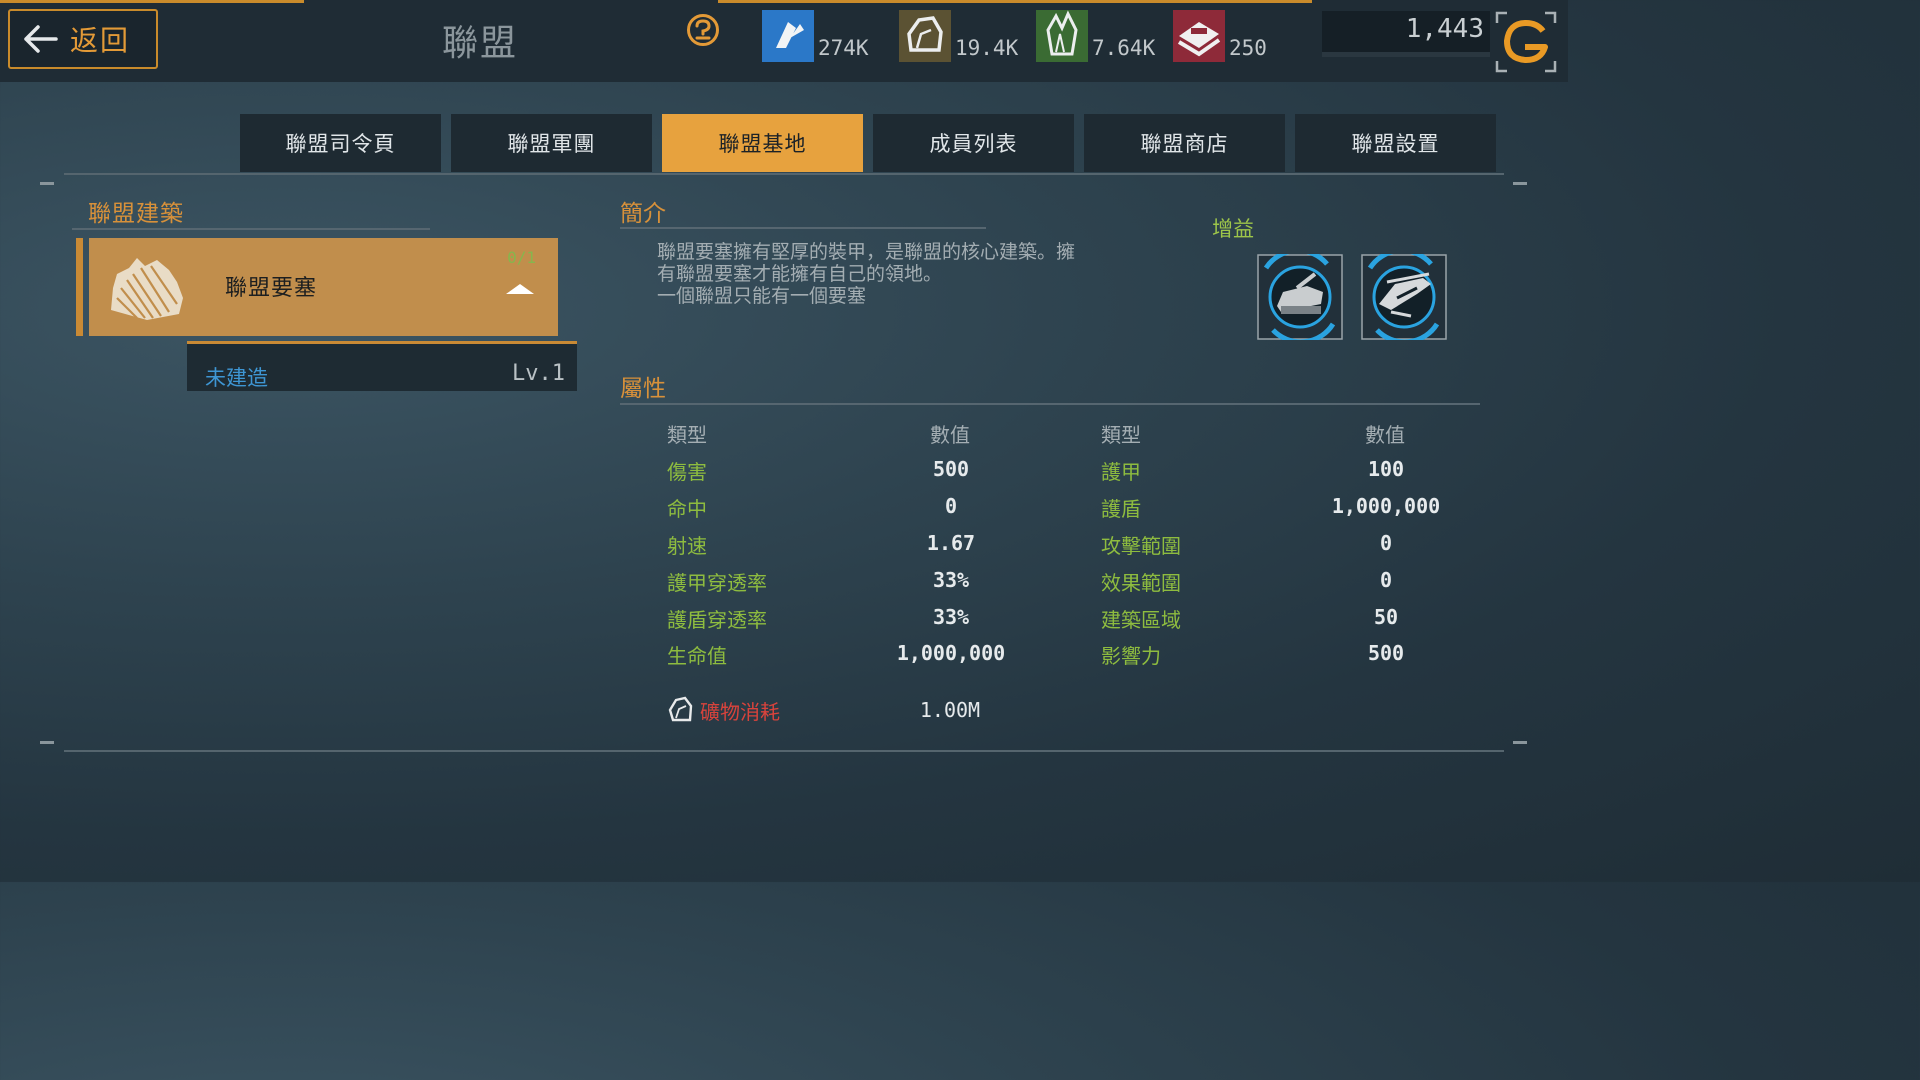 The image size is (1920, 1080). What do you see at coordinates (1404, 297) in the screenshot?
I see `aircraft-buff-icon` at bounding box center [1404, 297].